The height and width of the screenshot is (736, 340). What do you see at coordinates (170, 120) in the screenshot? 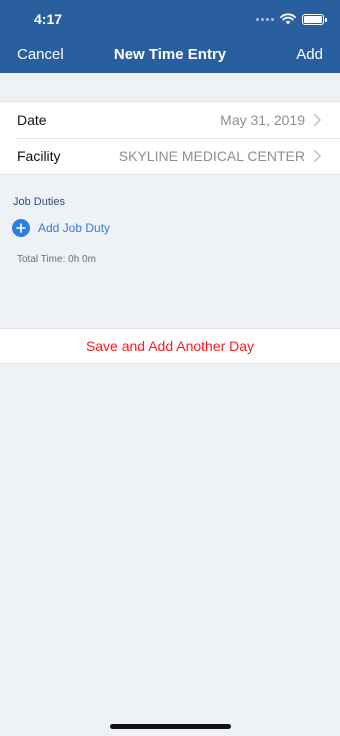
I see `date-row: Date May 31, 2019` at bounding box center [170, 120].